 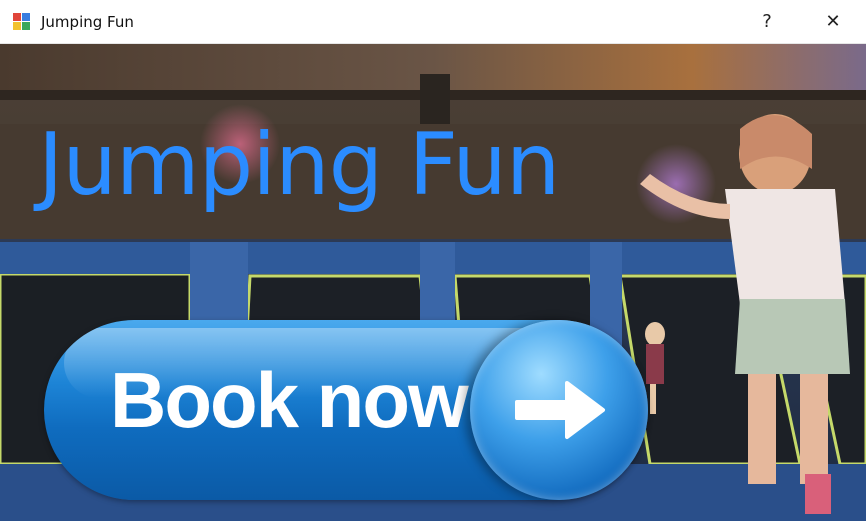 I want to click on help-button: ?, so click(x=767, y=22).